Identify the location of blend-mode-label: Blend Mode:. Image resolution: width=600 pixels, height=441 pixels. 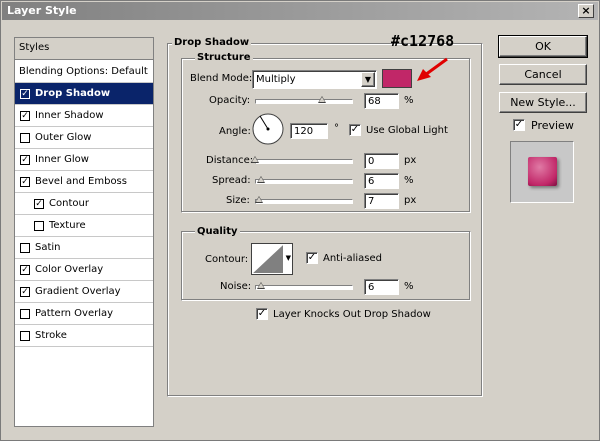
(221, 78).